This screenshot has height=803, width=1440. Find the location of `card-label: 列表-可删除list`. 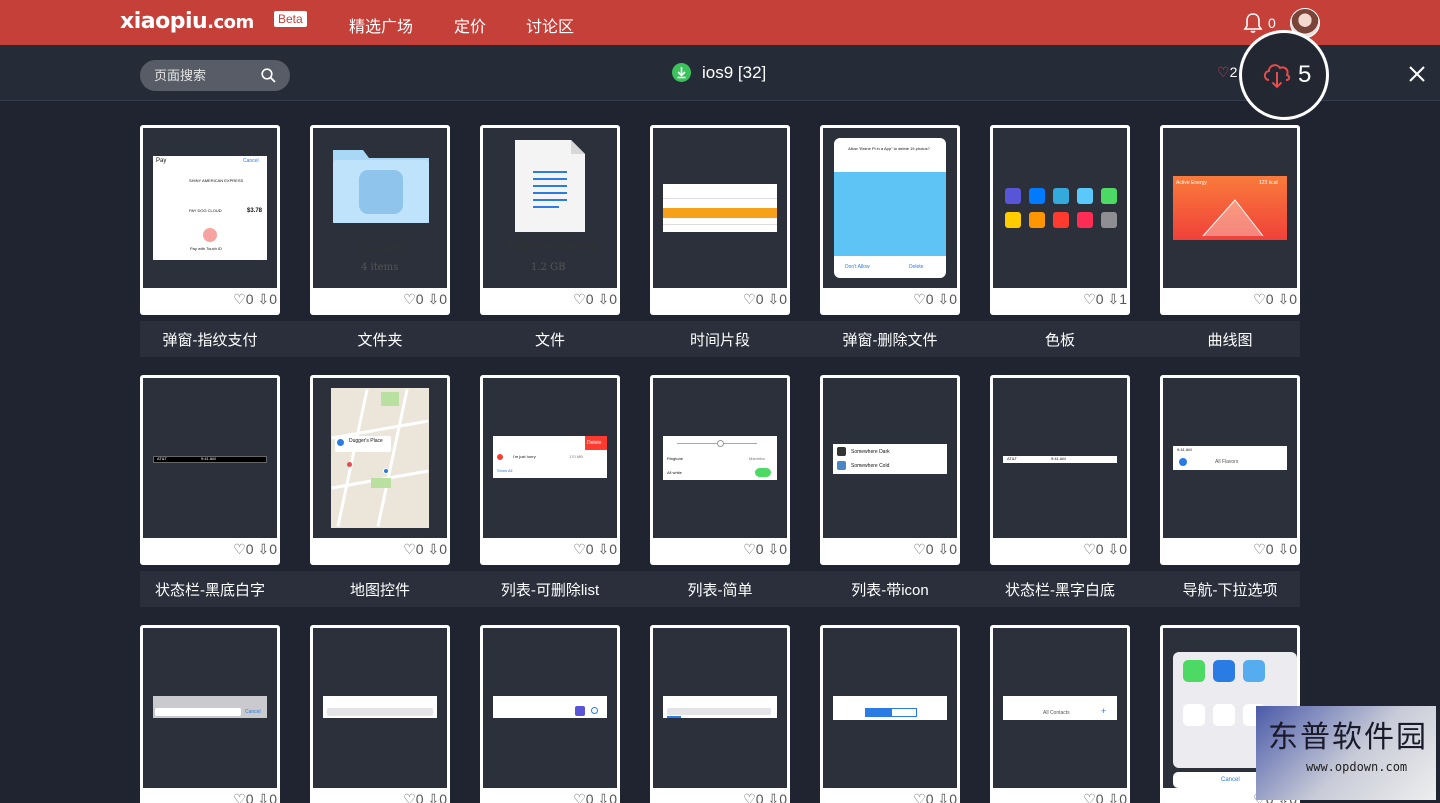

card-label: 列表-可删除list is located at coordinates (550, 589).